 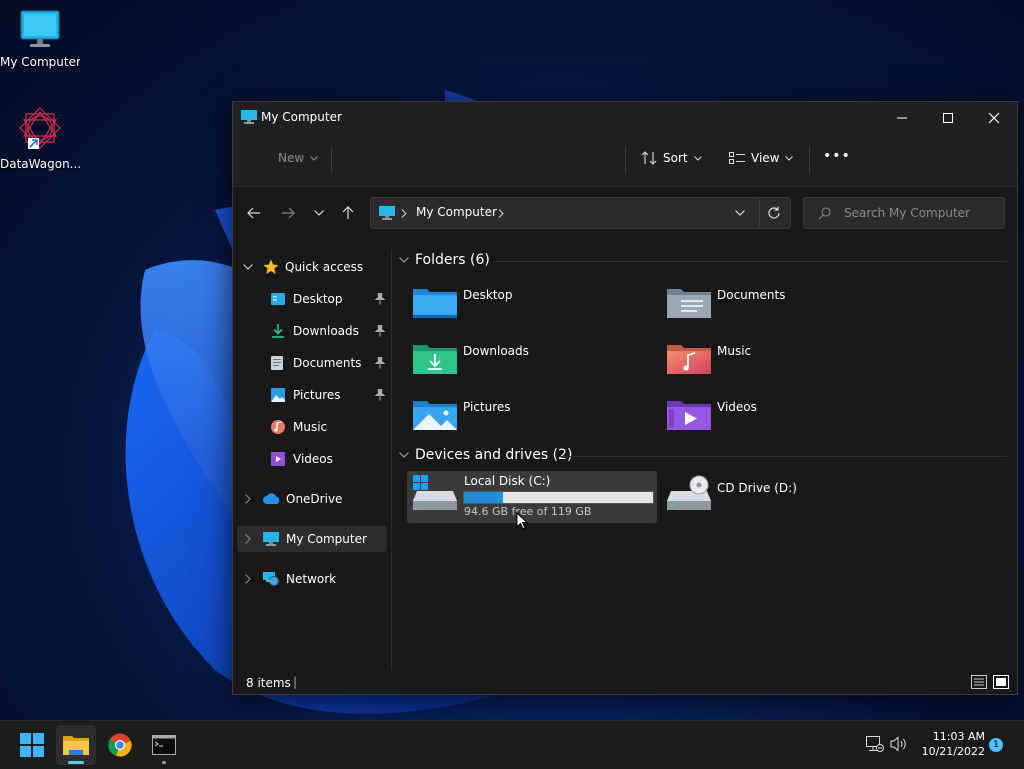 What do you see at coordinates (649, 158) in the screenshot?
I see `sort-icon` at bounding box center [649, 158].